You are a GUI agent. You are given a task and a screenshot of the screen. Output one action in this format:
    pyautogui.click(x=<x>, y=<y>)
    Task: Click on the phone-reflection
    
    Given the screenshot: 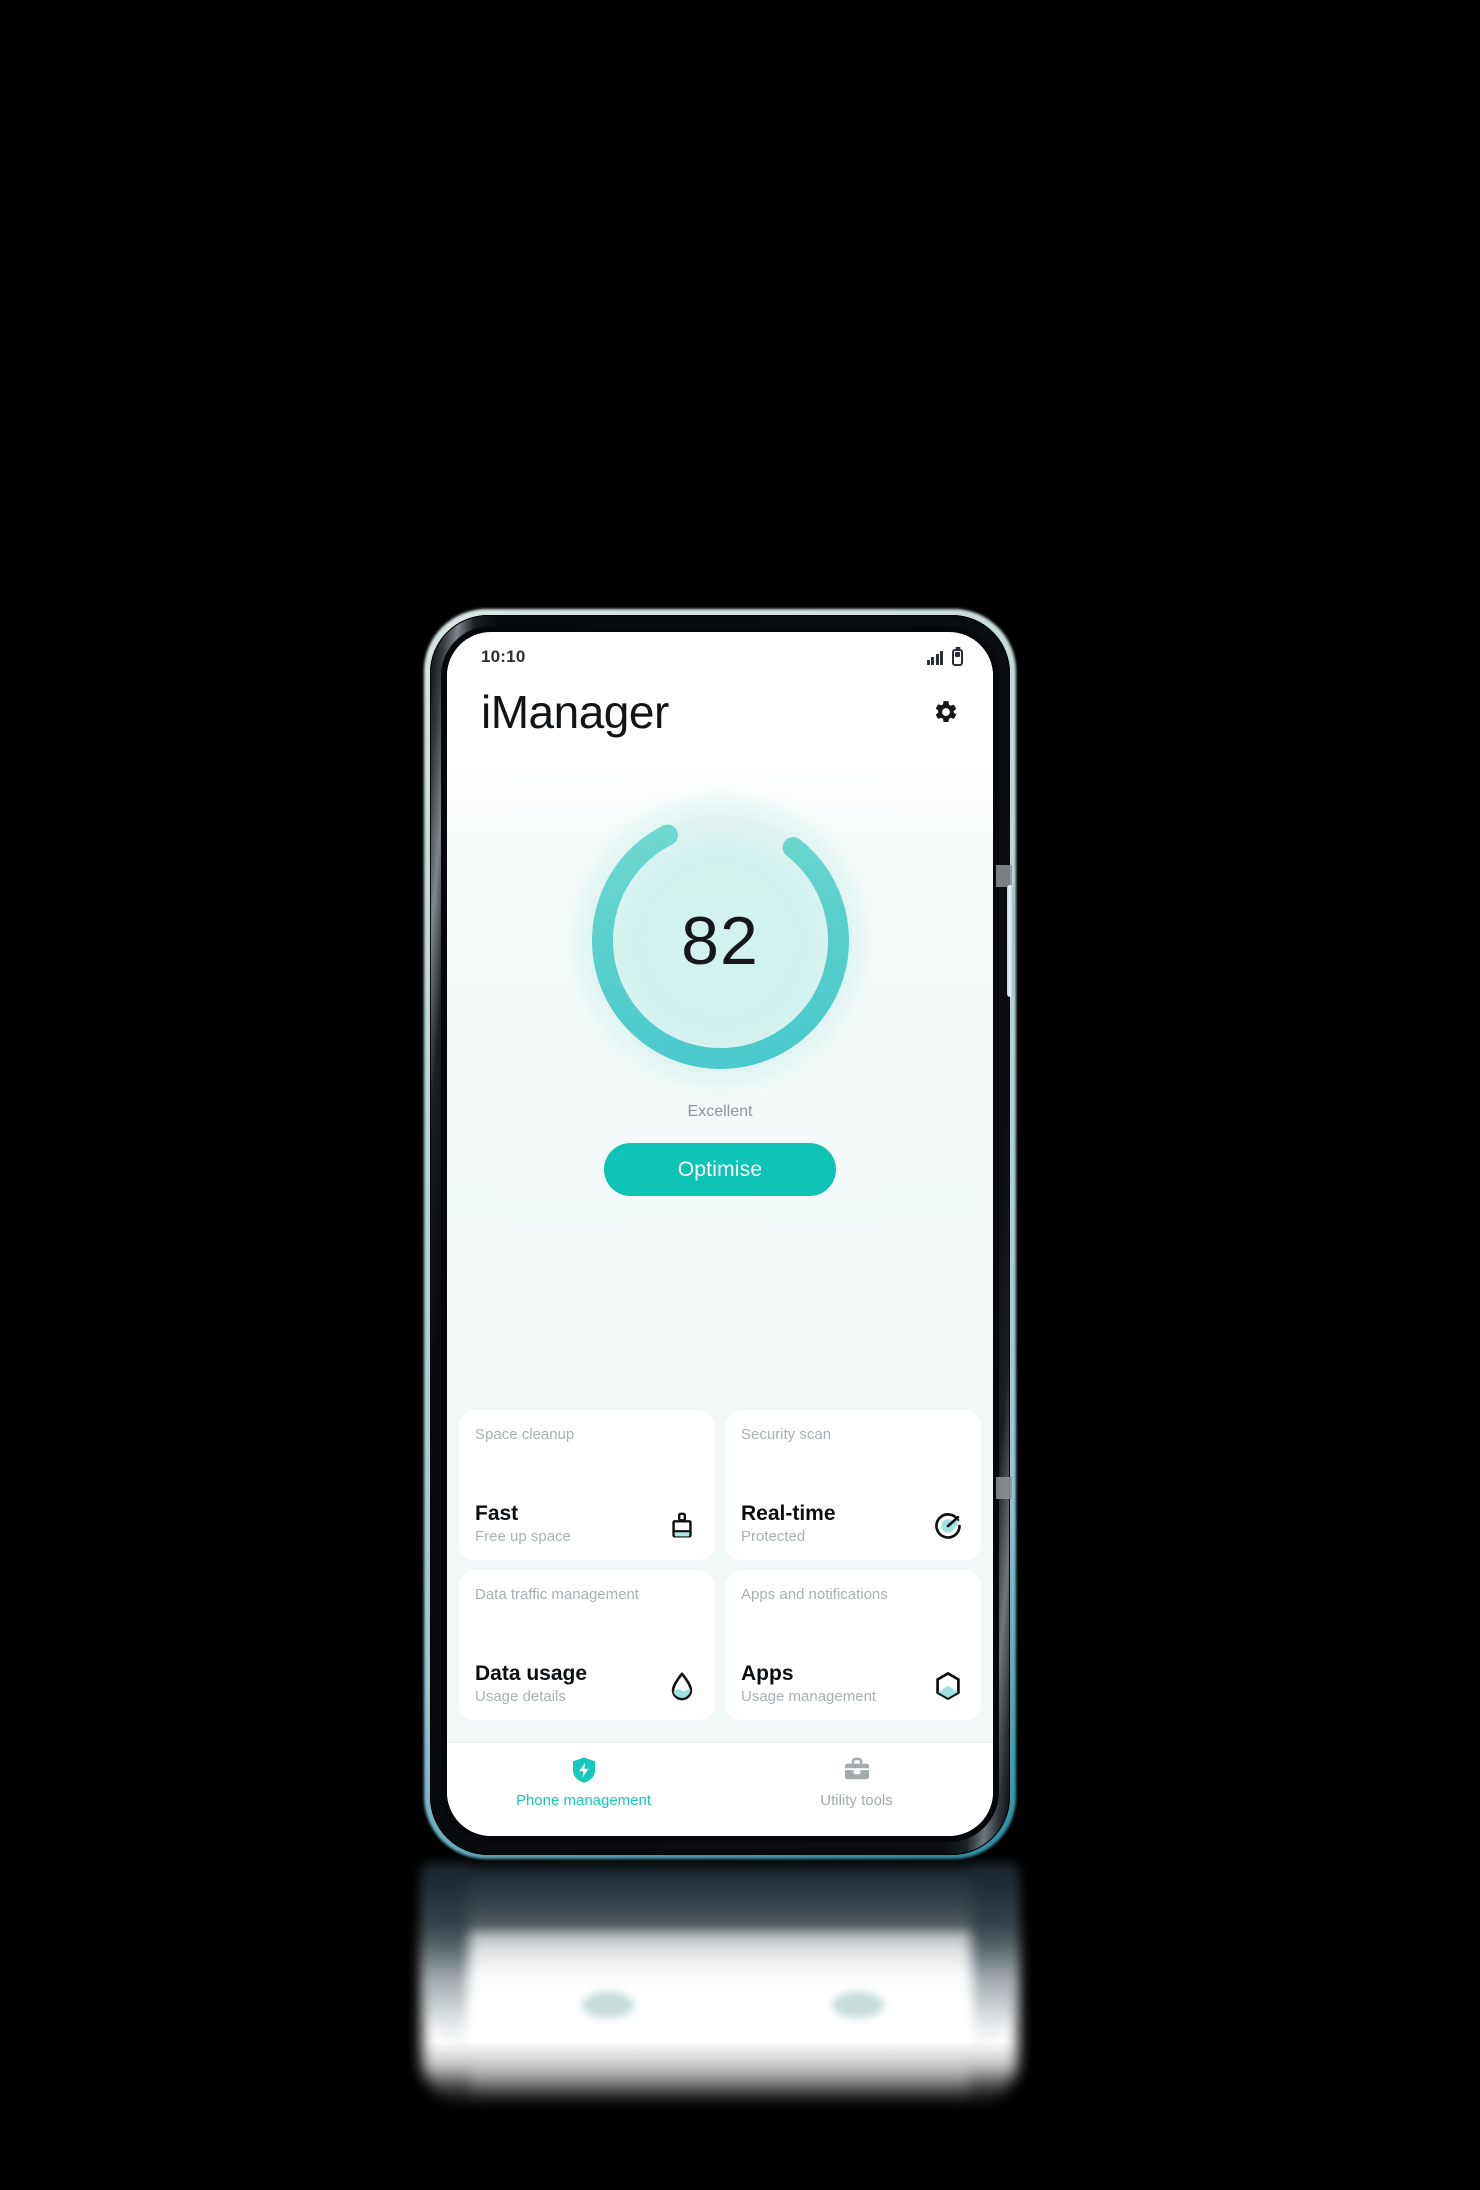 What is the action you would take?
    pyautogui.click(x=720, y=2014)
    